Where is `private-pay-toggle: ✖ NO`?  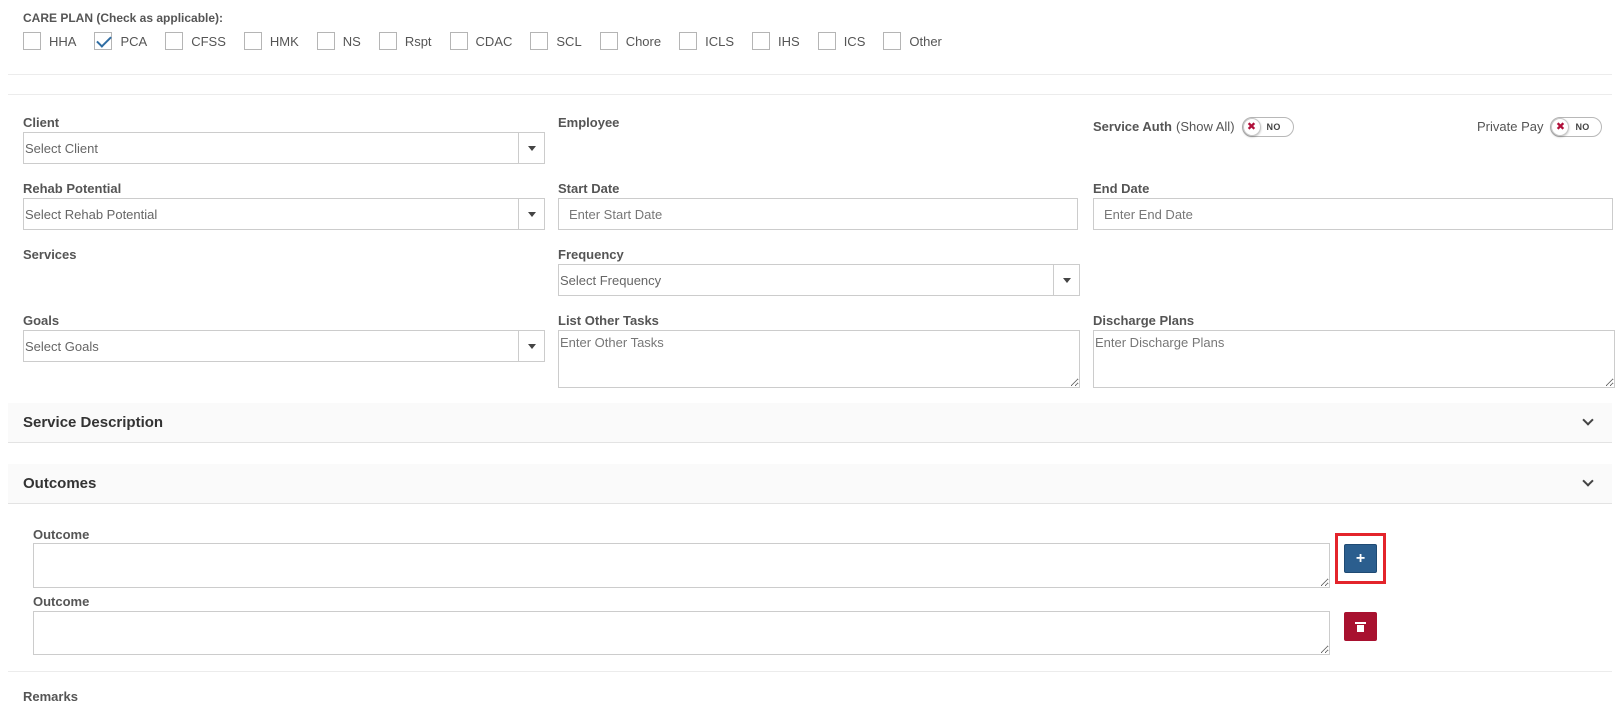
private-pay-toggle: ✖ NO is located at coordinates (1576, 127).